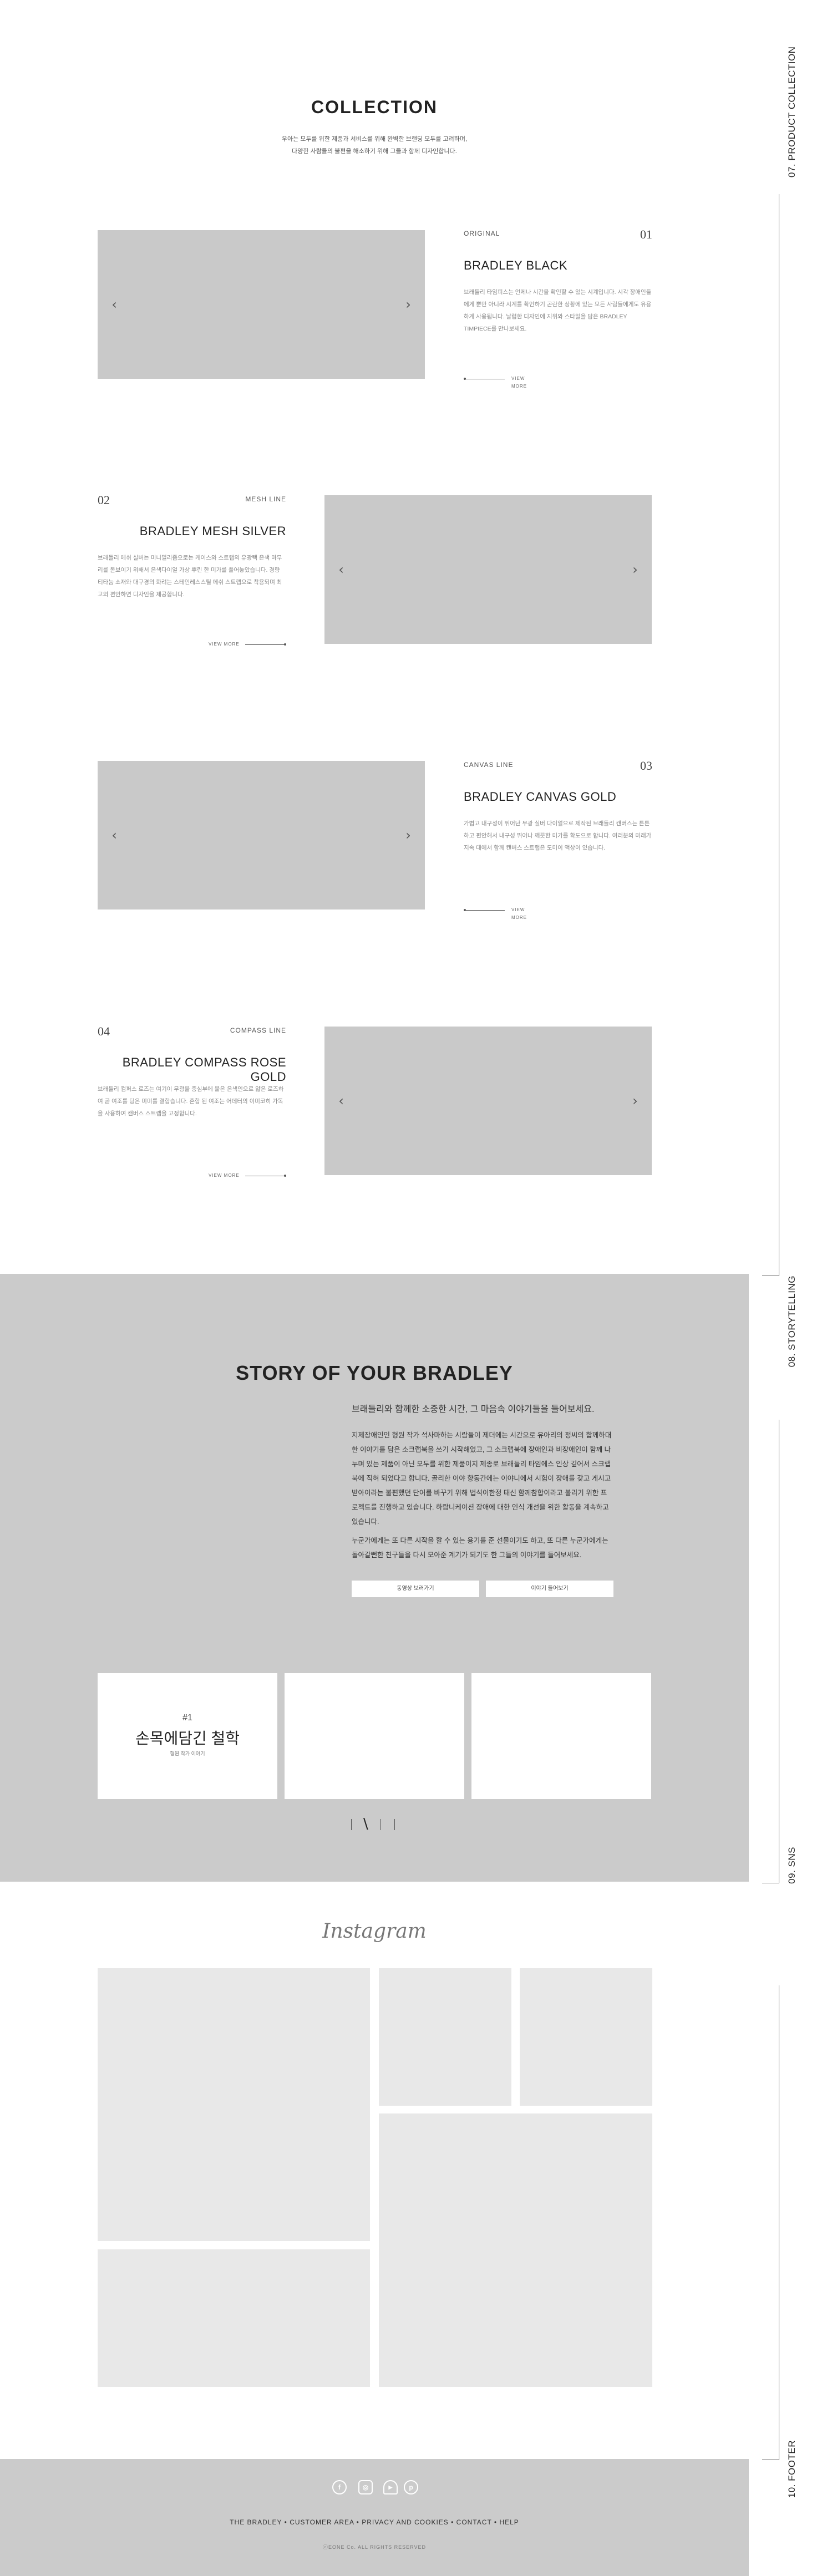  I want to click on product-line-tag: ORIGINAL, so click(482, 233).